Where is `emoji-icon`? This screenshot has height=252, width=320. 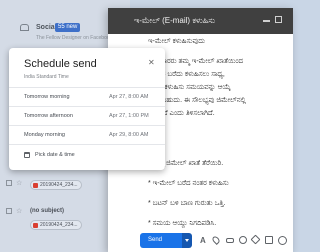
emoji-icon is located at coordinates (243, 240).